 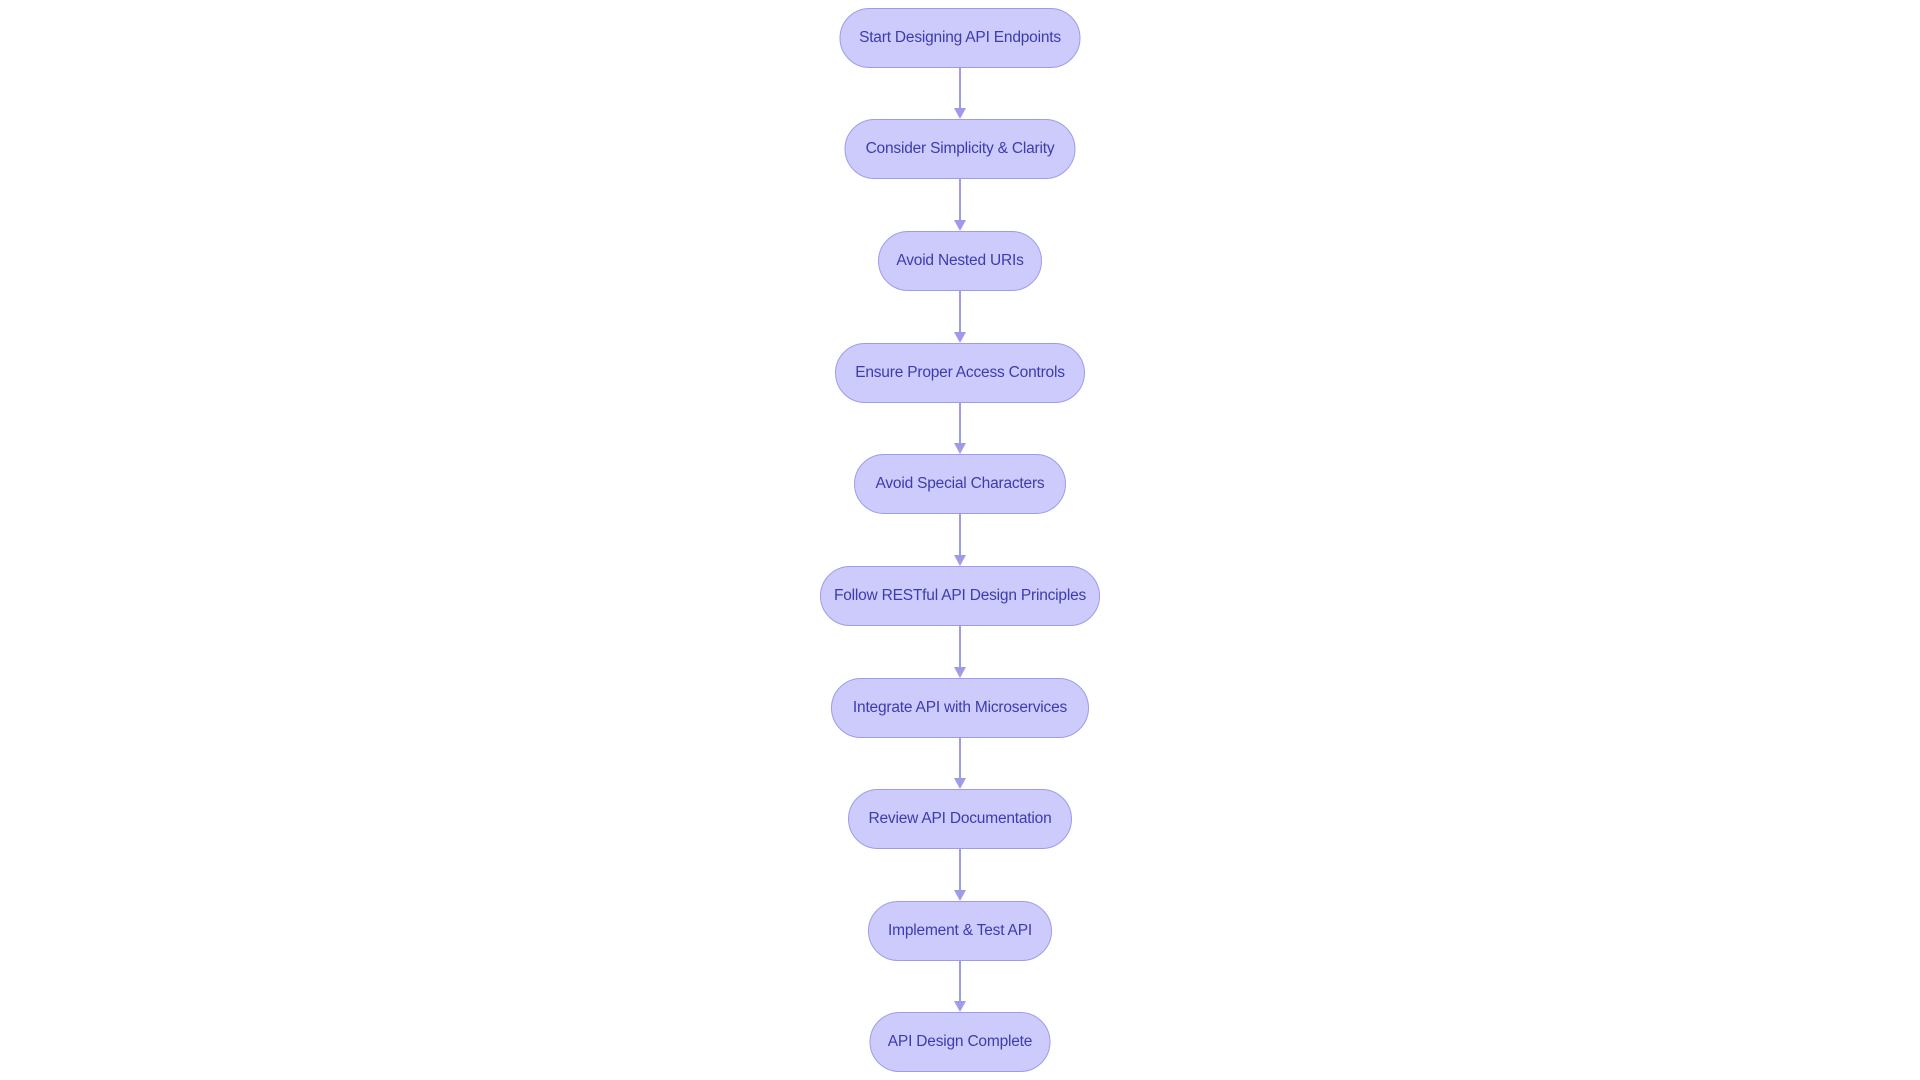 I want to click on node-consider-simplicity-clarity: Consider Simplicity & Clarity, so click(x=960, y=149).